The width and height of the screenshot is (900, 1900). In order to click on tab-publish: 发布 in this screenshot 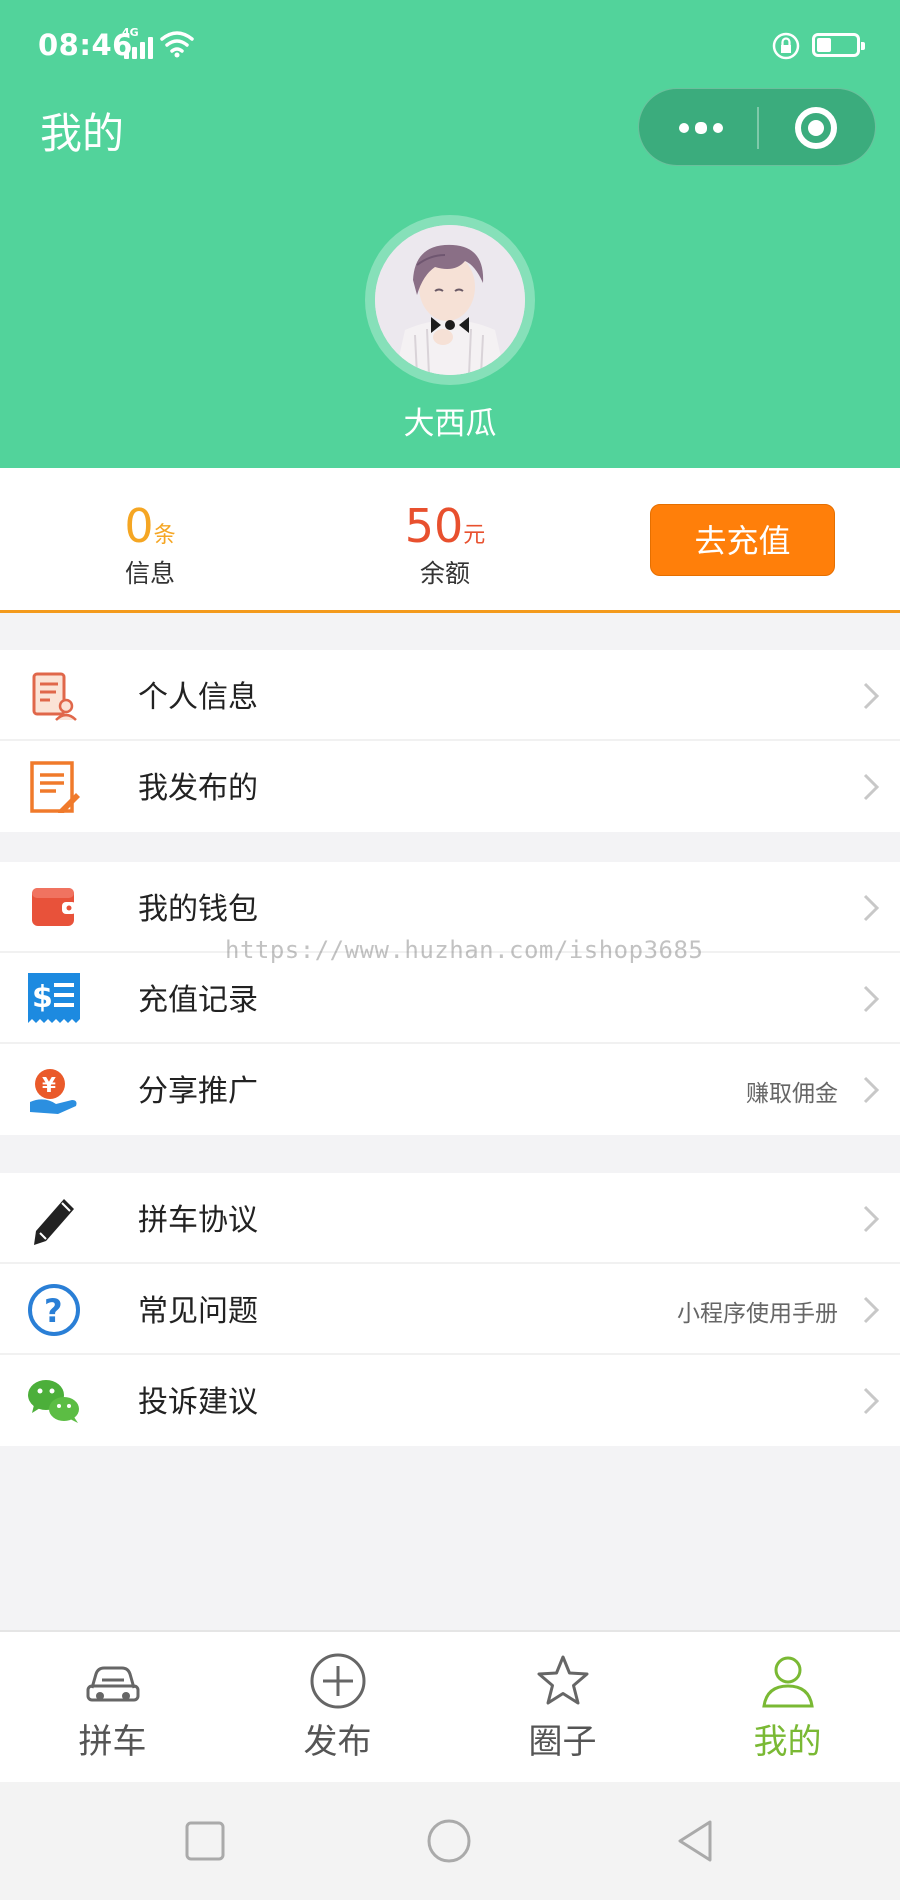, I will do `click(337, 1708)`.